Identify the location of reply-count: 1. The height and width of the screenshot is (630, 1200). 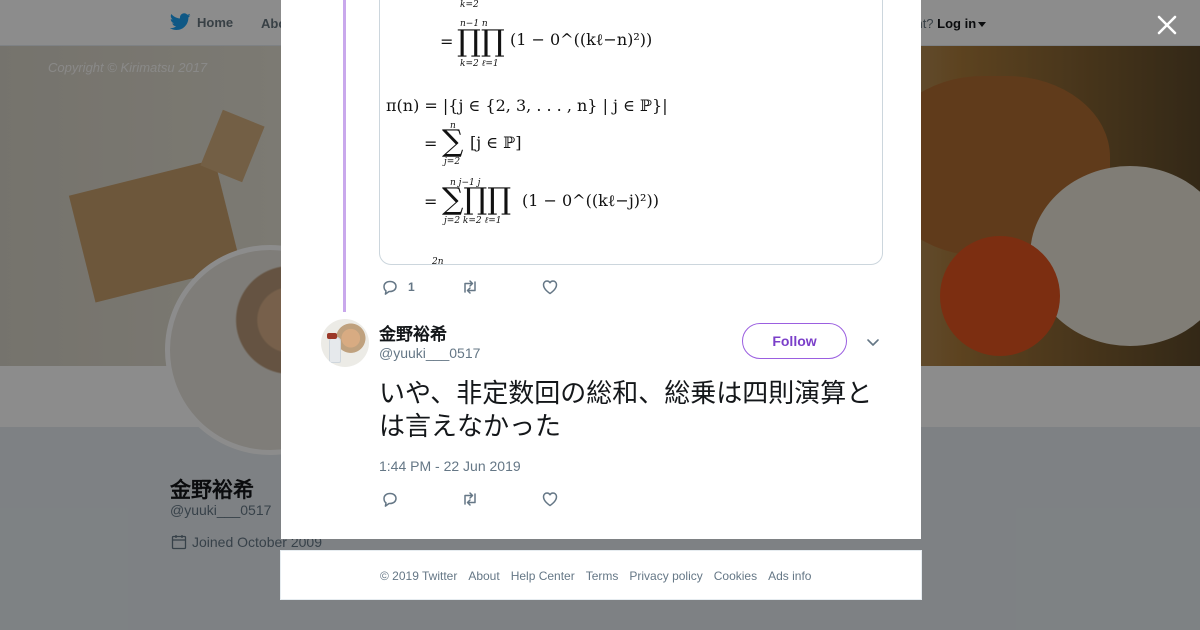
(411, 287).